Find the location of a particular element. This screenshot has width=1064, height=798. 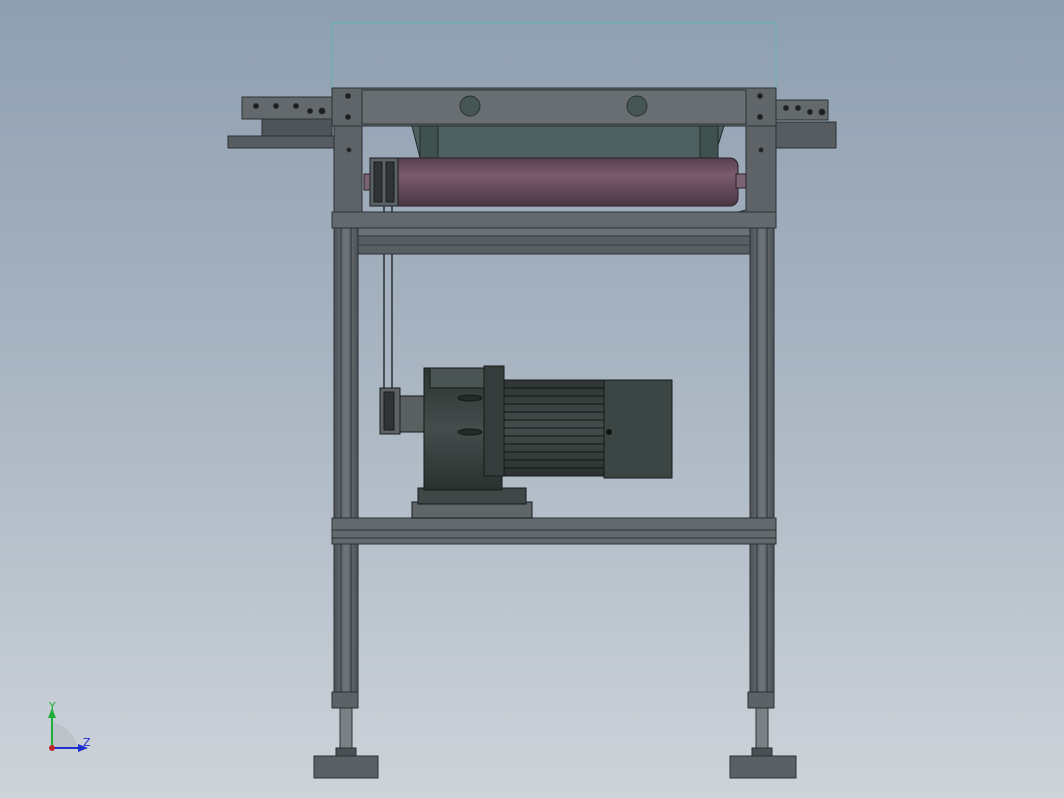

upper-cross-rail is located at coordinates (554, 233).